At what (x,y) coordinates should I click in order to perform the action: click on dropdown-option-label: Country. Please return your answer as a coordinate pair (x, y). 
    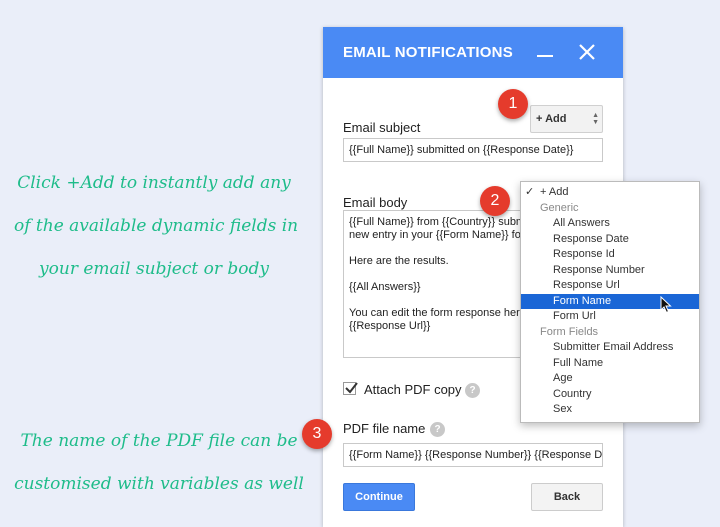
    Looking at the image, I should click on (572, 393).